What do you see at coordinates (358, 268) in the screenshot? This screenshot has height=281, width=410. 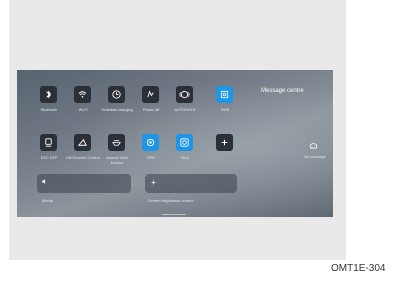 I see `figure-code: OMT1E-304` at bounding box center [358, 268].